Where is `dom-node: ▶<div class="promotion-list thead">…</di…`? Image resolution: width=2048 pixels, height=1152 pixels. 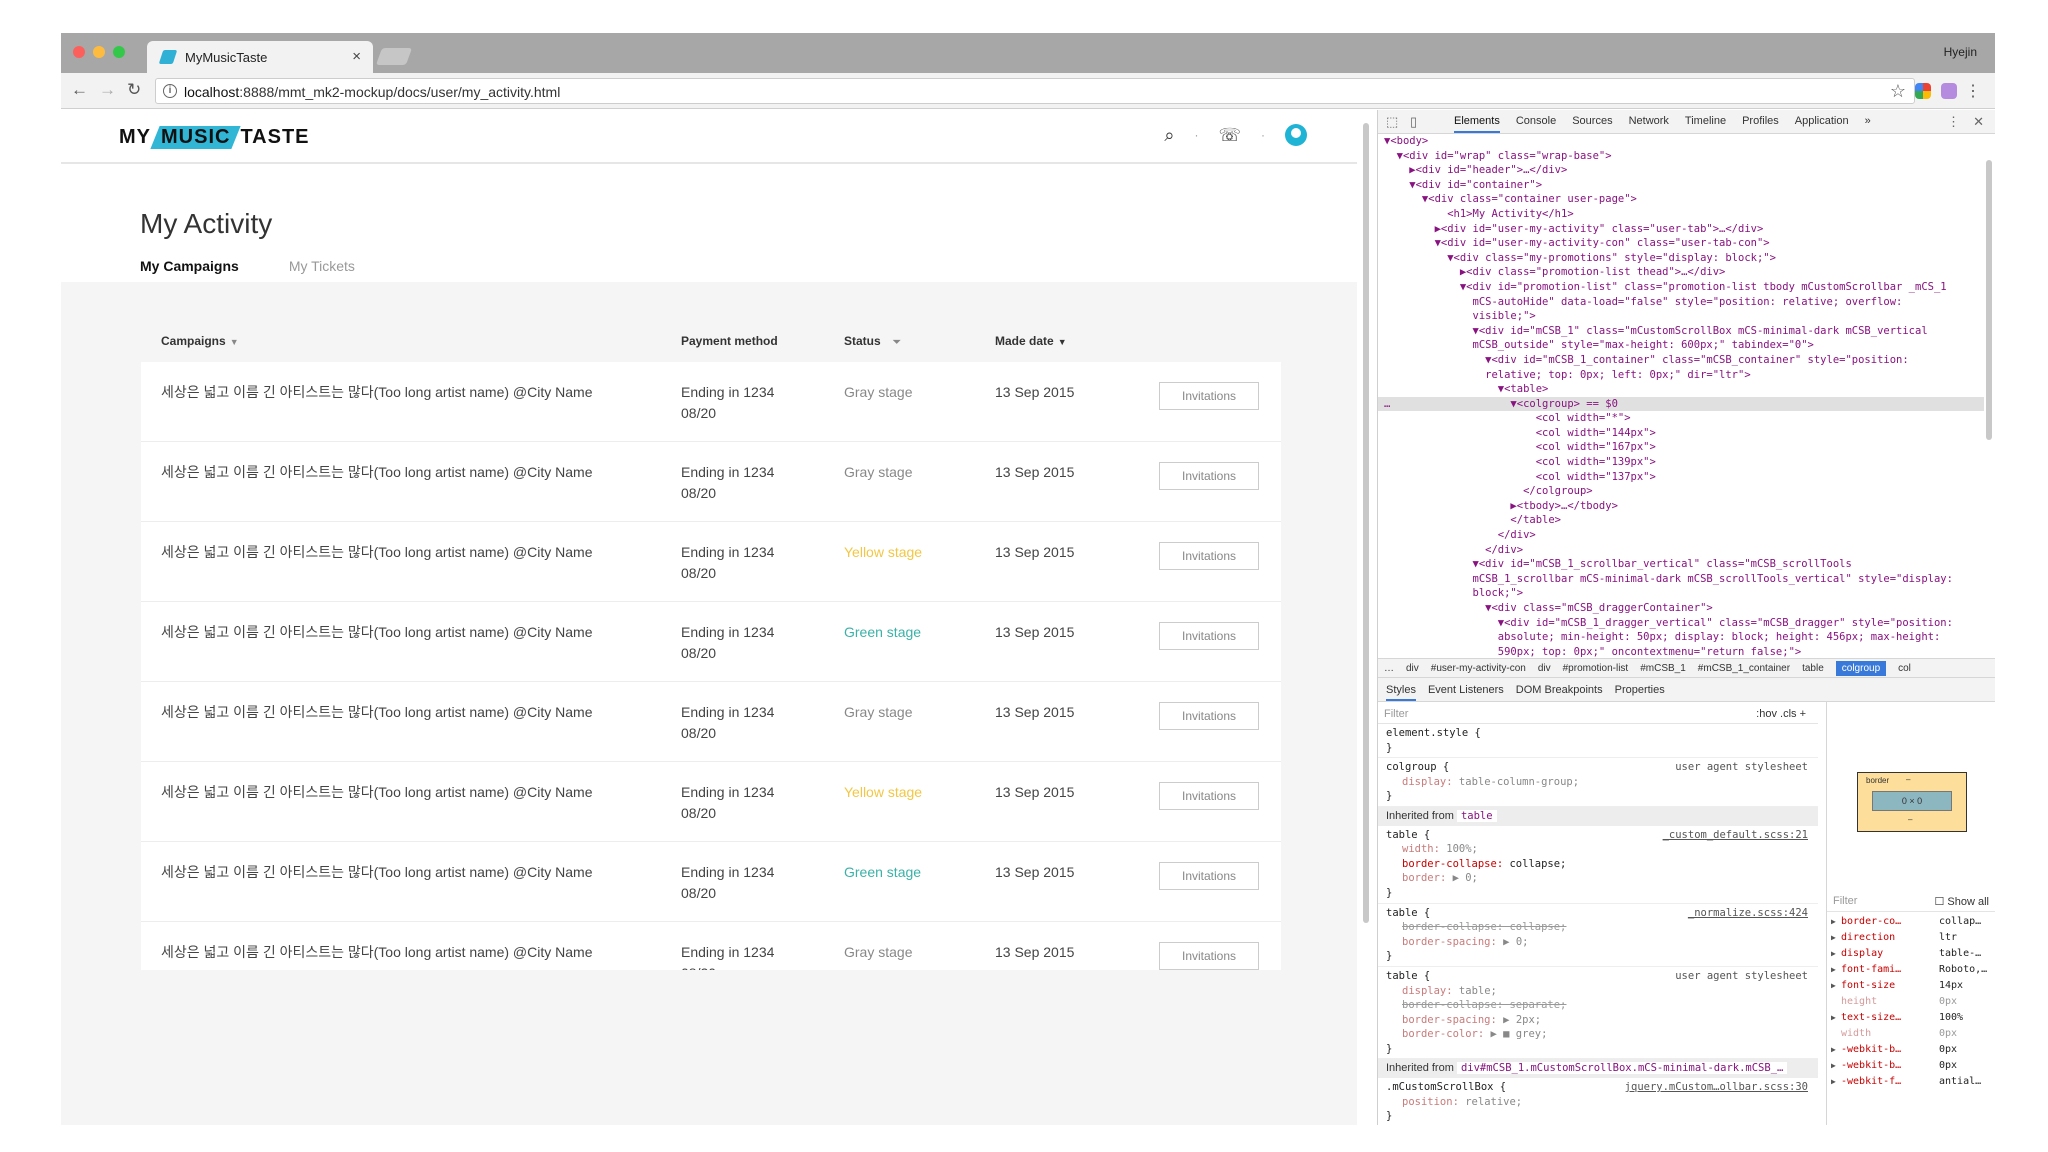
dom-node: ▶<div class="promotion-list thead">…</di… is located at coordinates (1681, 272).